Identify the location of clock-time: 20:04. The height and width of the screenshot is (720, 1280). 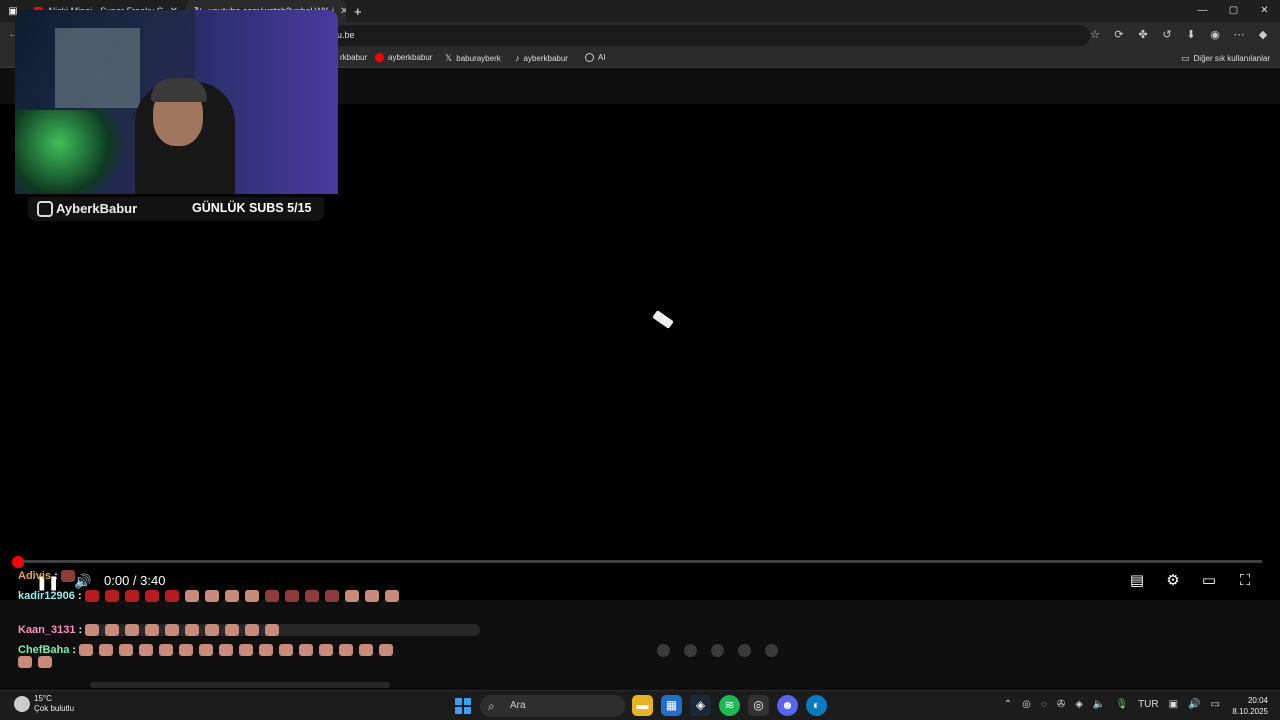
(1257, 700).